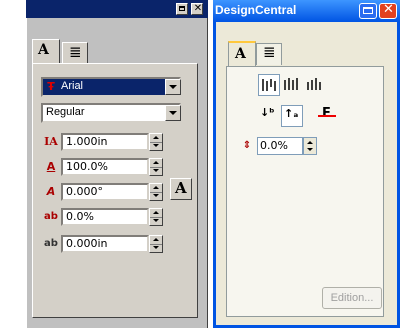 Image resolution: width=400 pixels, height=328 pixels. I want to click on strike-line, so click(327, 116).